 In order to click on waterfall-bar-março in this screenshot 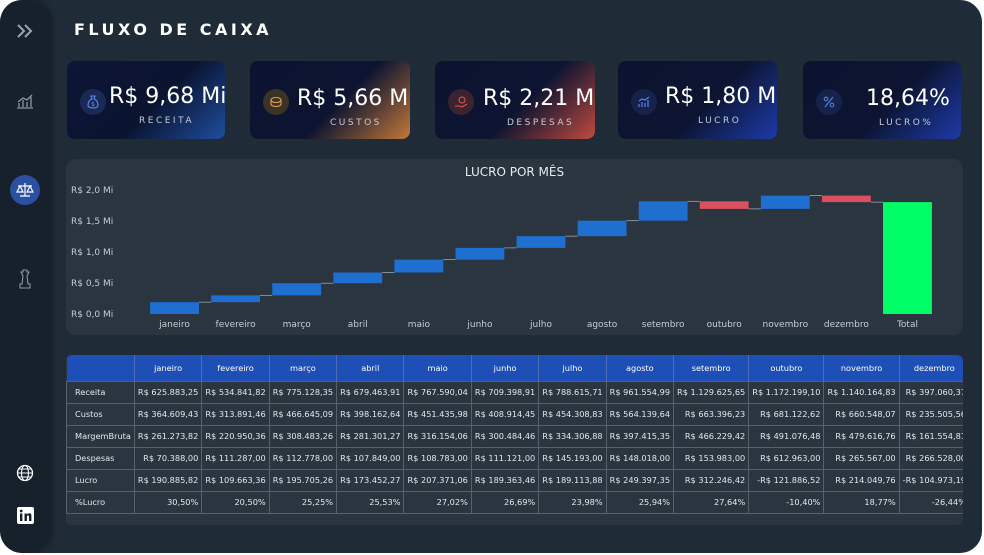, I will do `click(297, 289)`.